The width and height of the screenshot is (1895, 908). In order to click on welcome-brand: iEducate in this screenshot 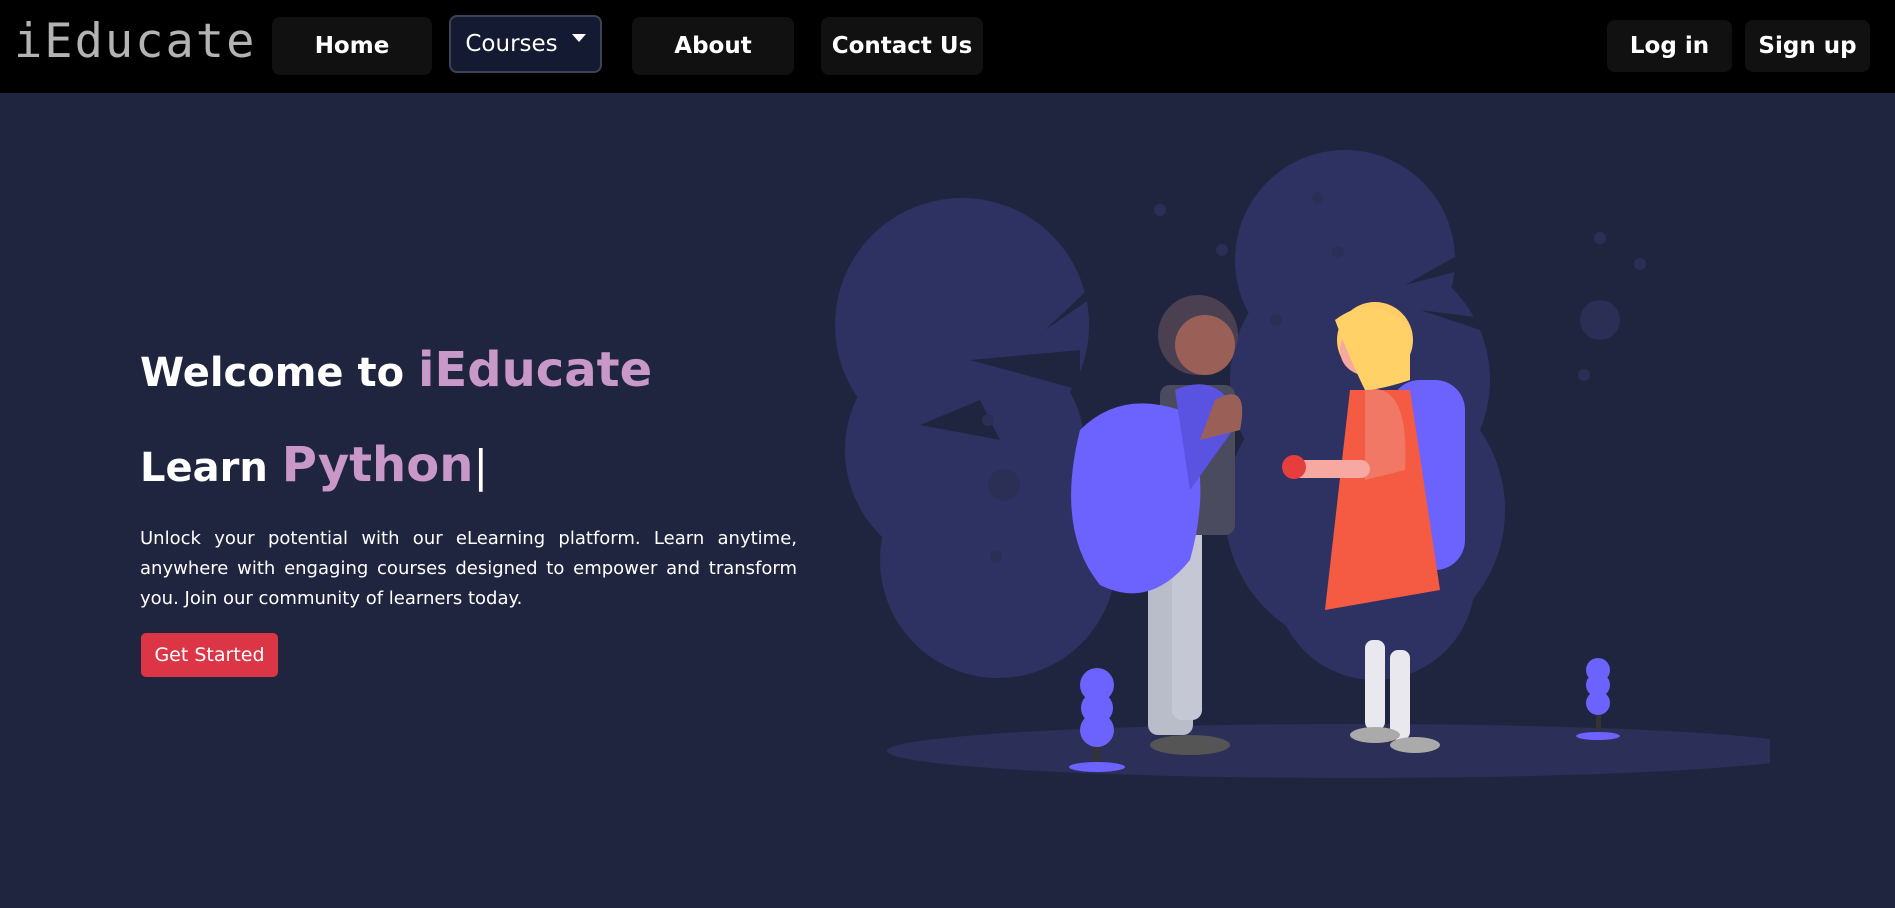, I will do `click(535, 370)`.